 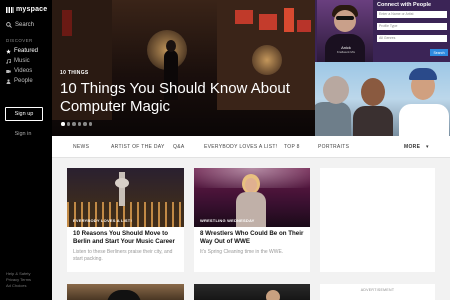 I want to click on photo-person-right-body, so click(x=424, y=120).